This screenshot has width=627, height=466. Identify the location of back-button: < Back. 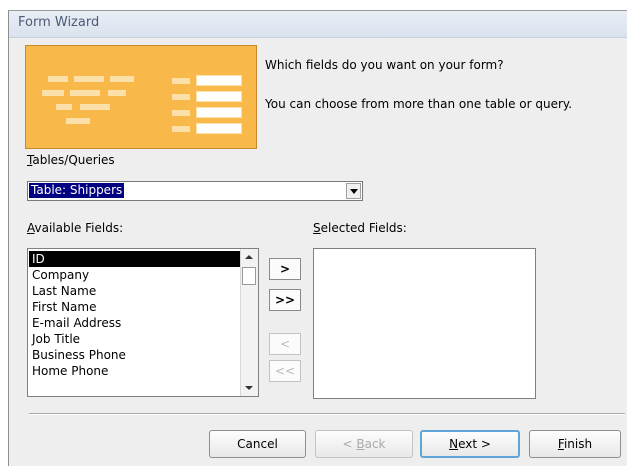
(364, 444).